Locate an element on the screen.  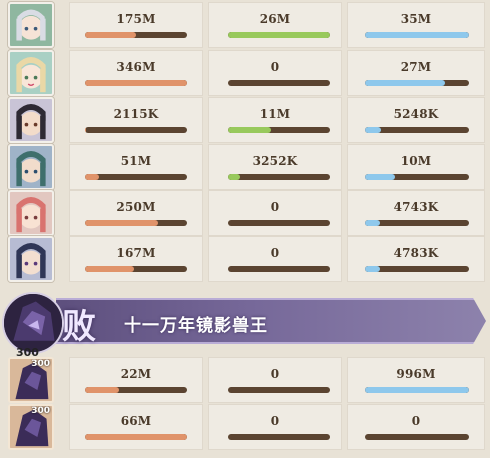
defeat-label: 败 is located at coordinates (79, 327).